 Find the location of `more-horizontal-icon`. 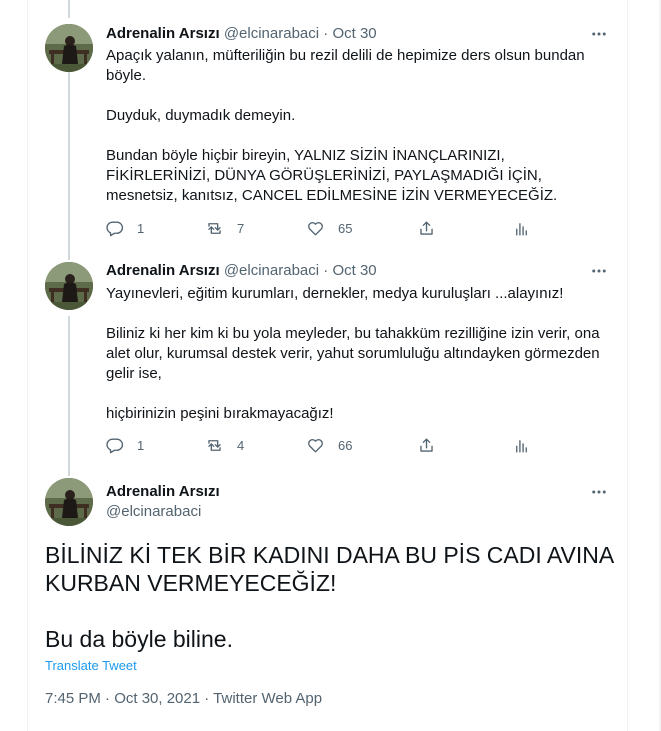

more-horizontal-icon is located at coordinates (599, 492).